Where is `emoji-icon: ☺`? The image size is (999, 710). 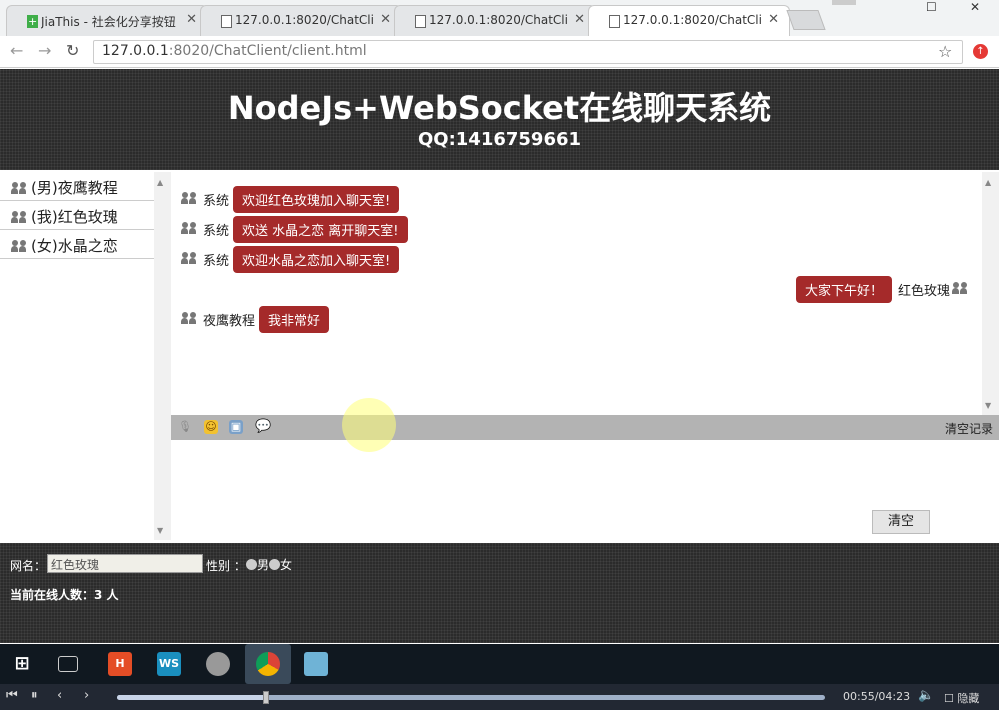 emoji-icon: ☺ is located at coordinates (211, 427).